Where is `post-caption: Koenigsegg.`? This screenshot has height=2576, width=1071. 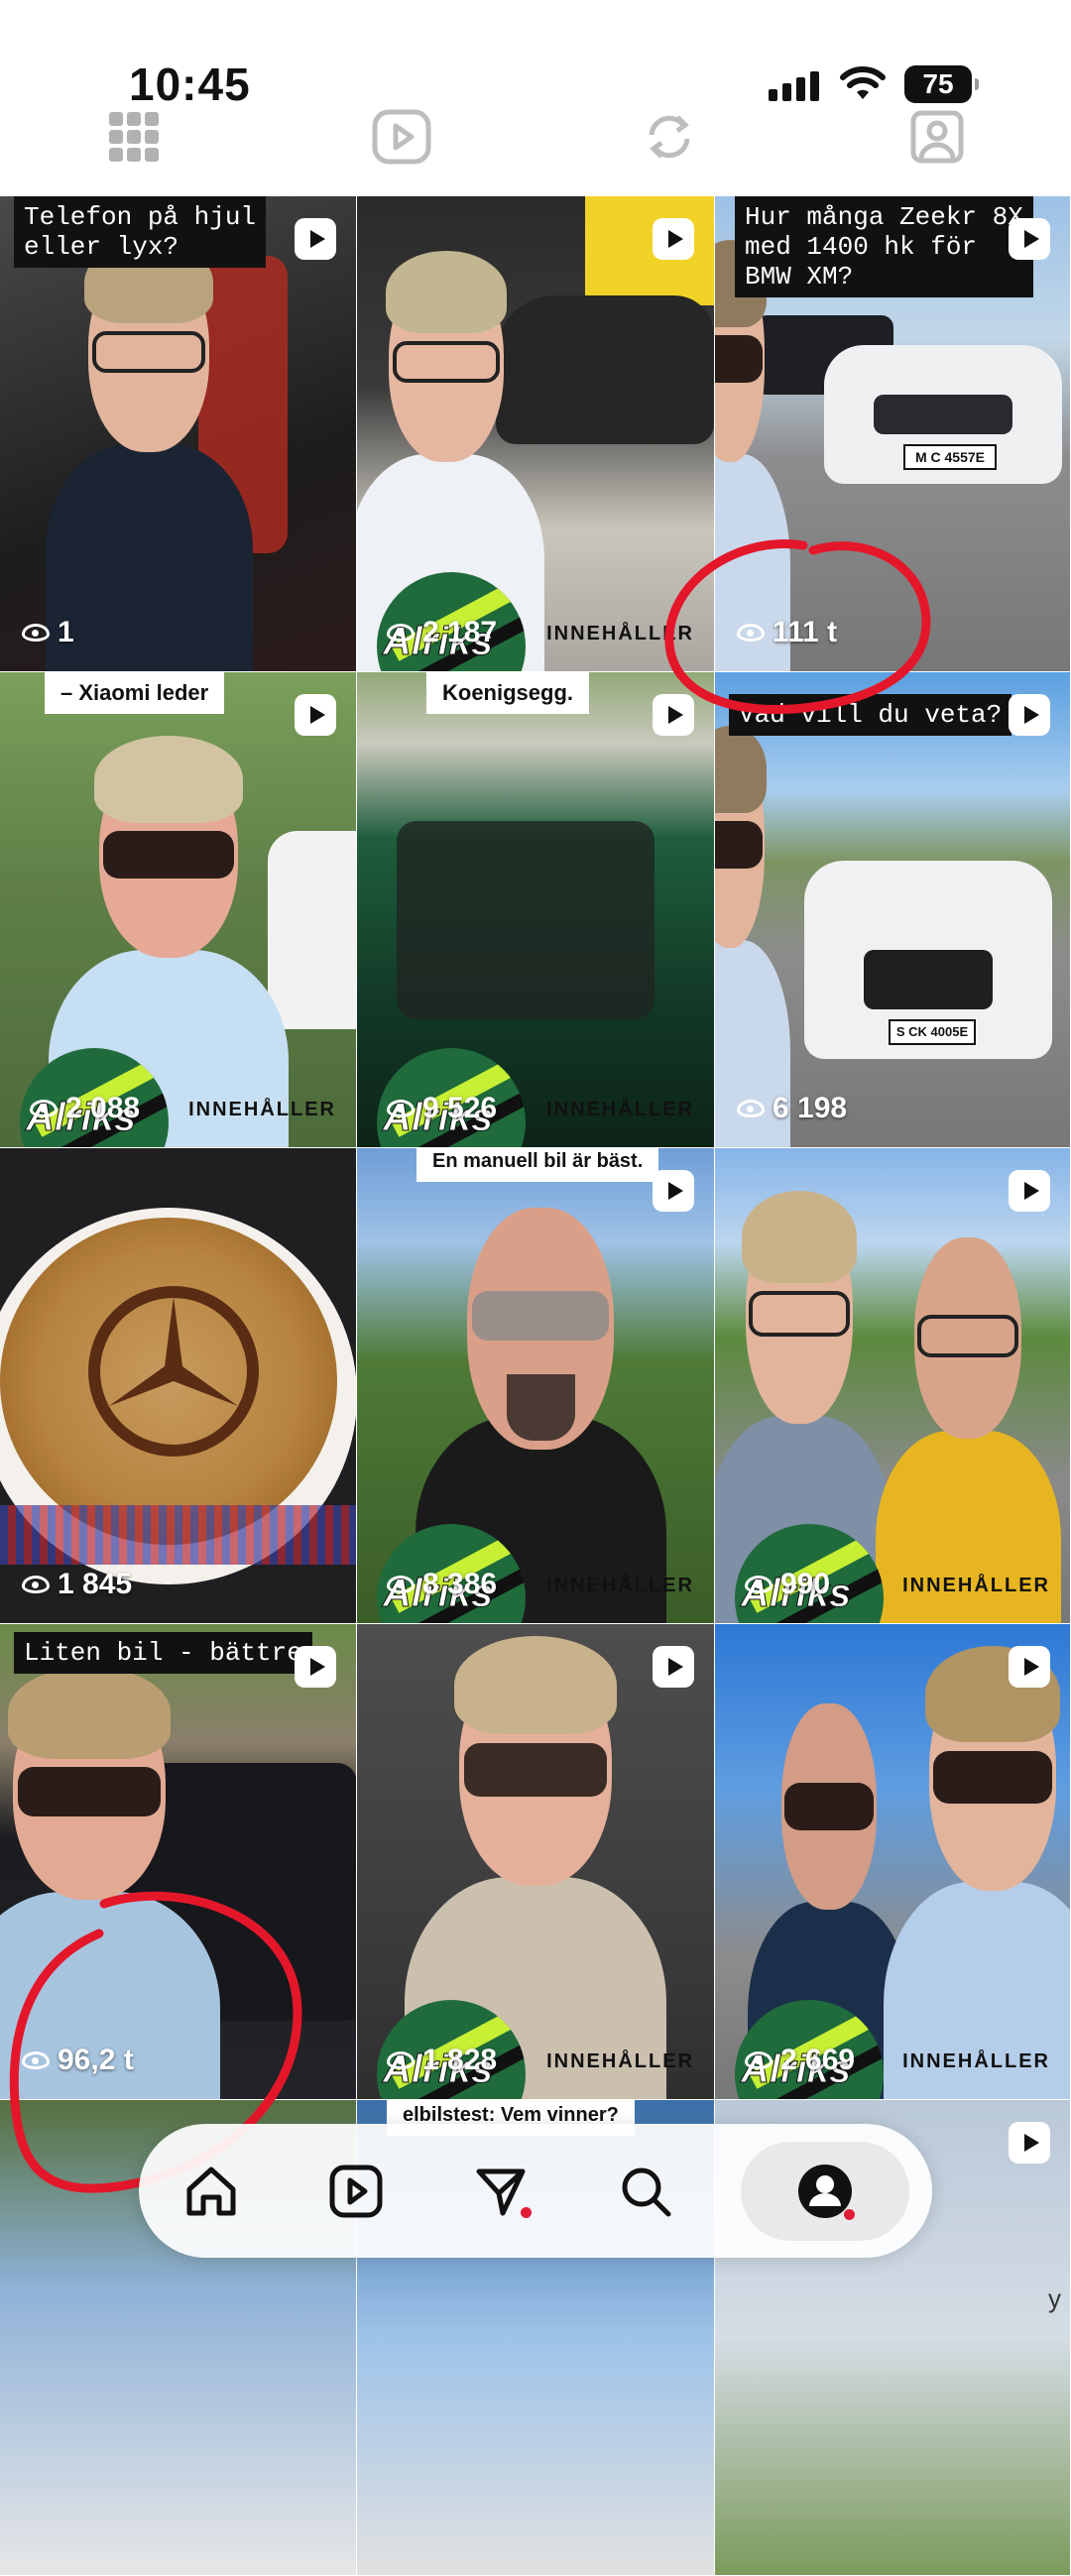 post-caption: Koenigsegg. is located at coordinates (508, 693).